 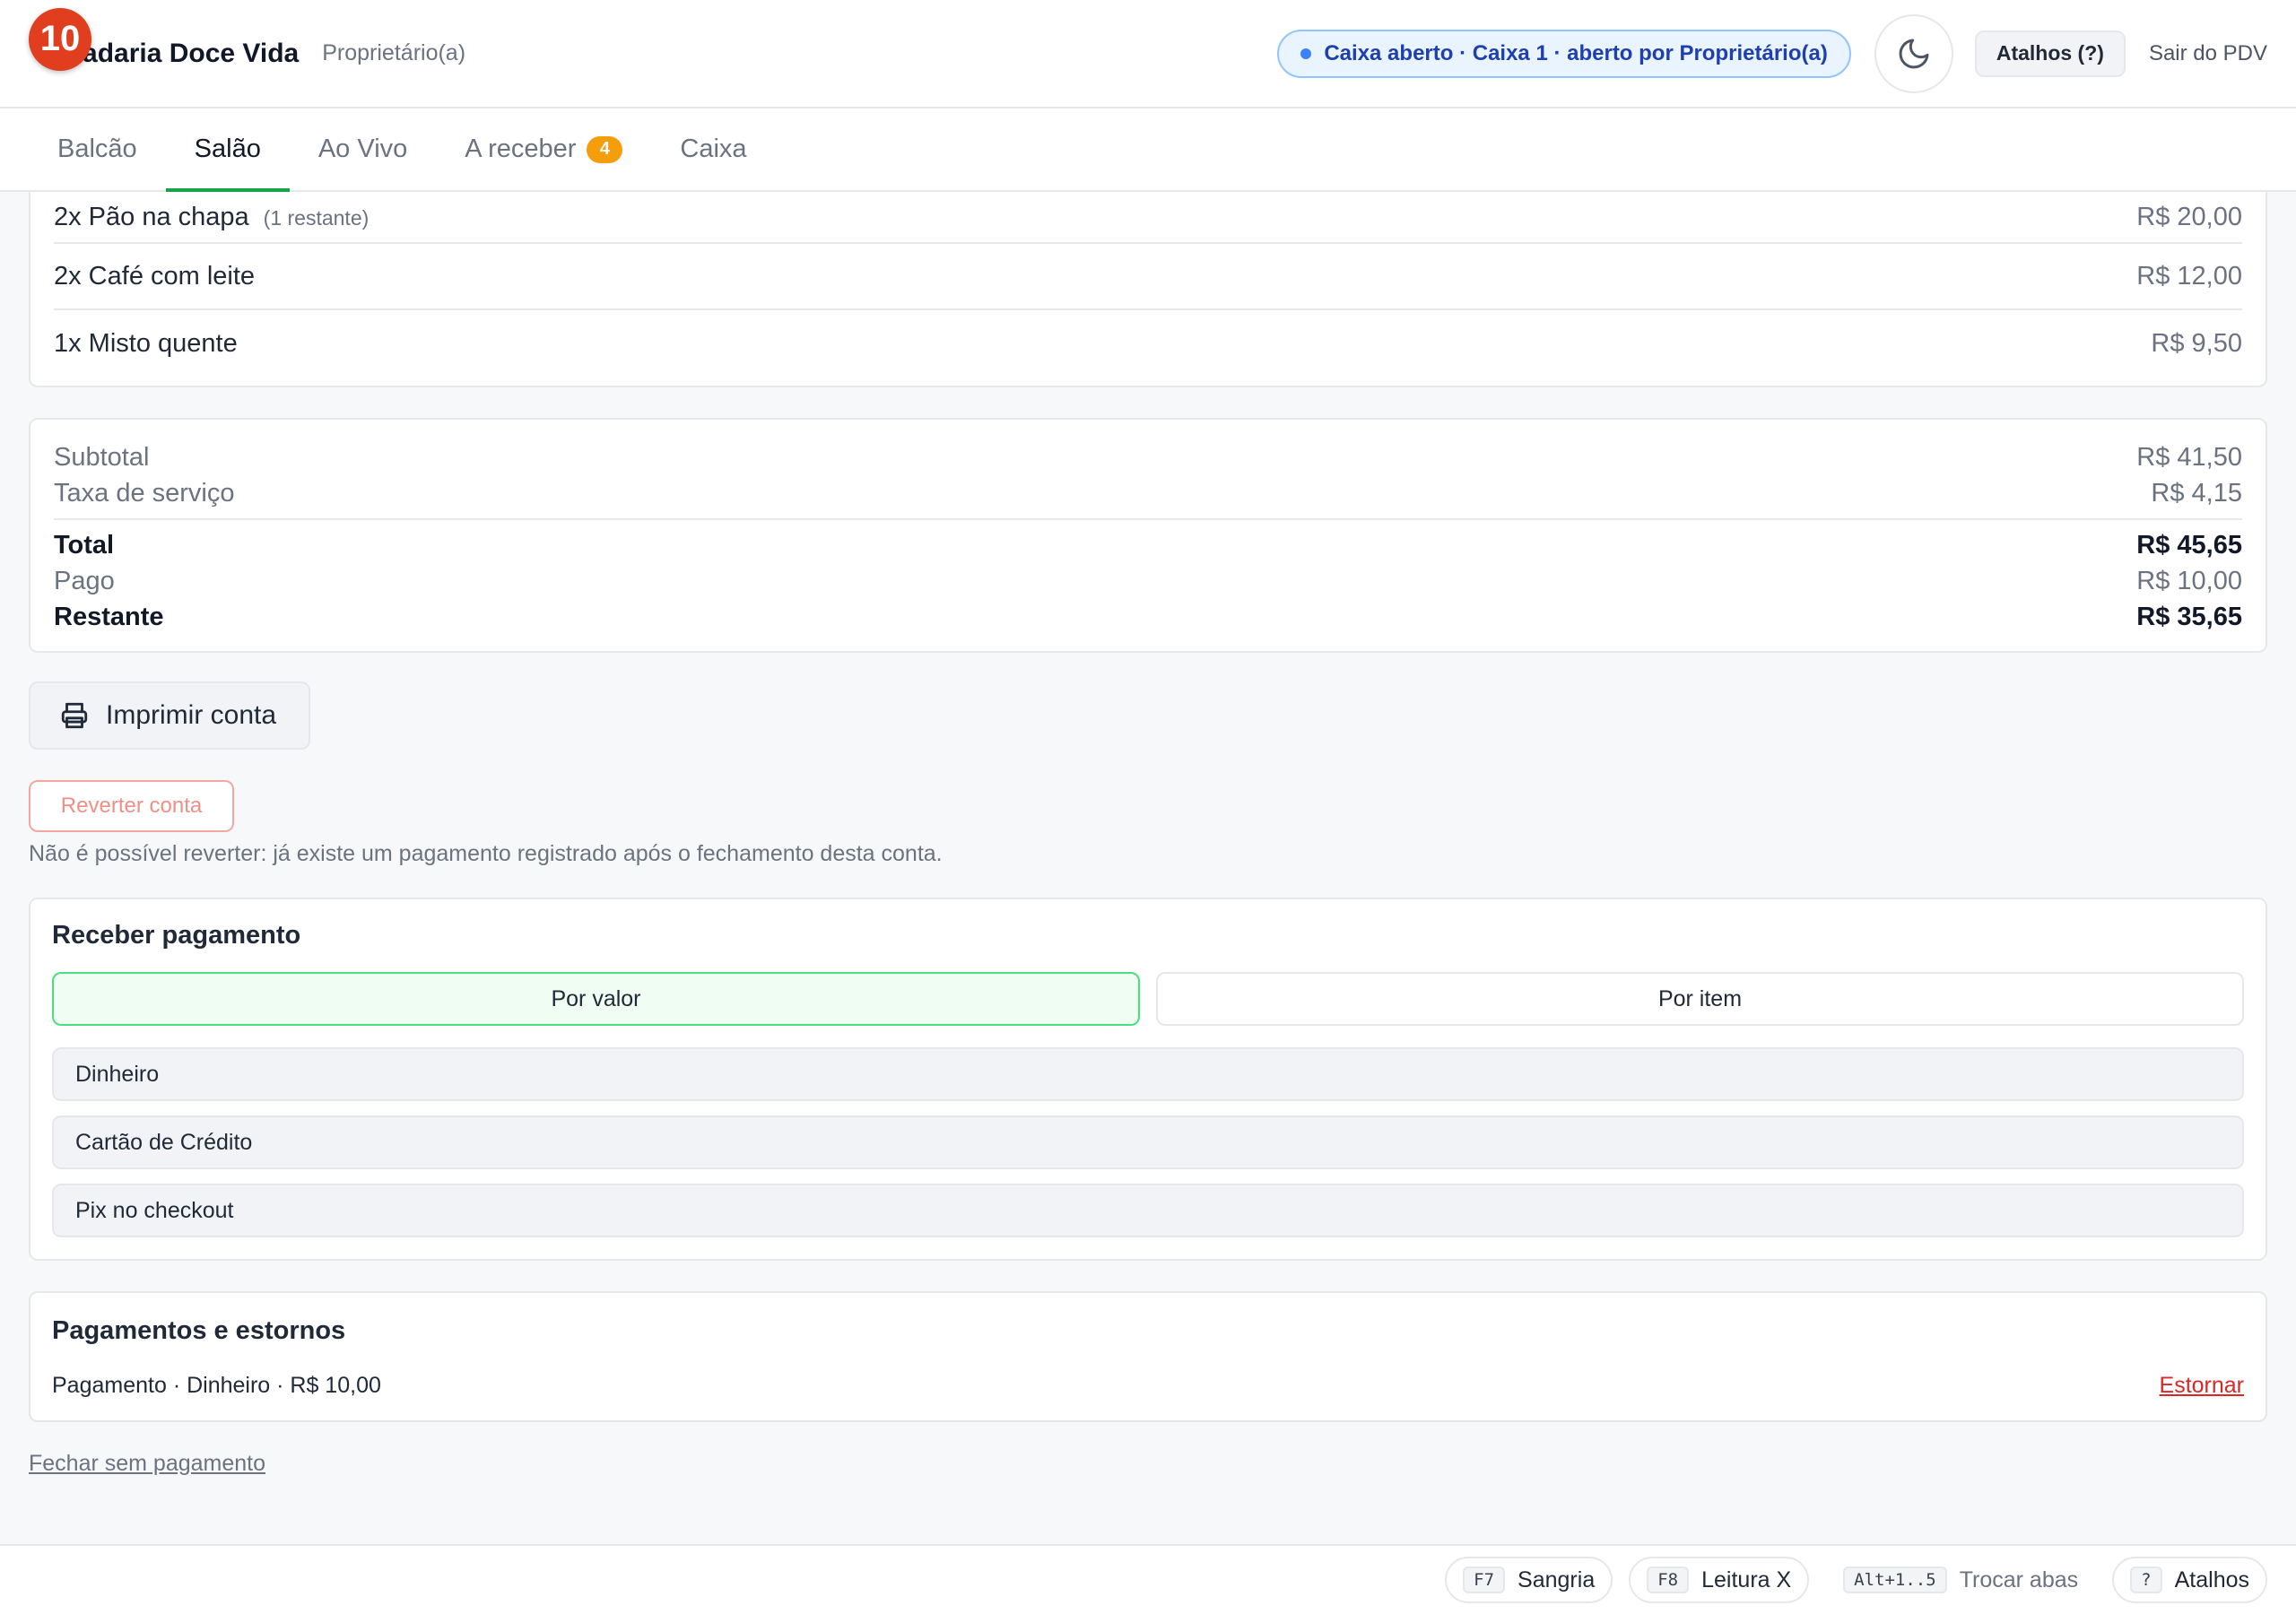 I want to click on remaining-row: Restante R$ 35,65, so click(x=1148, y=617).